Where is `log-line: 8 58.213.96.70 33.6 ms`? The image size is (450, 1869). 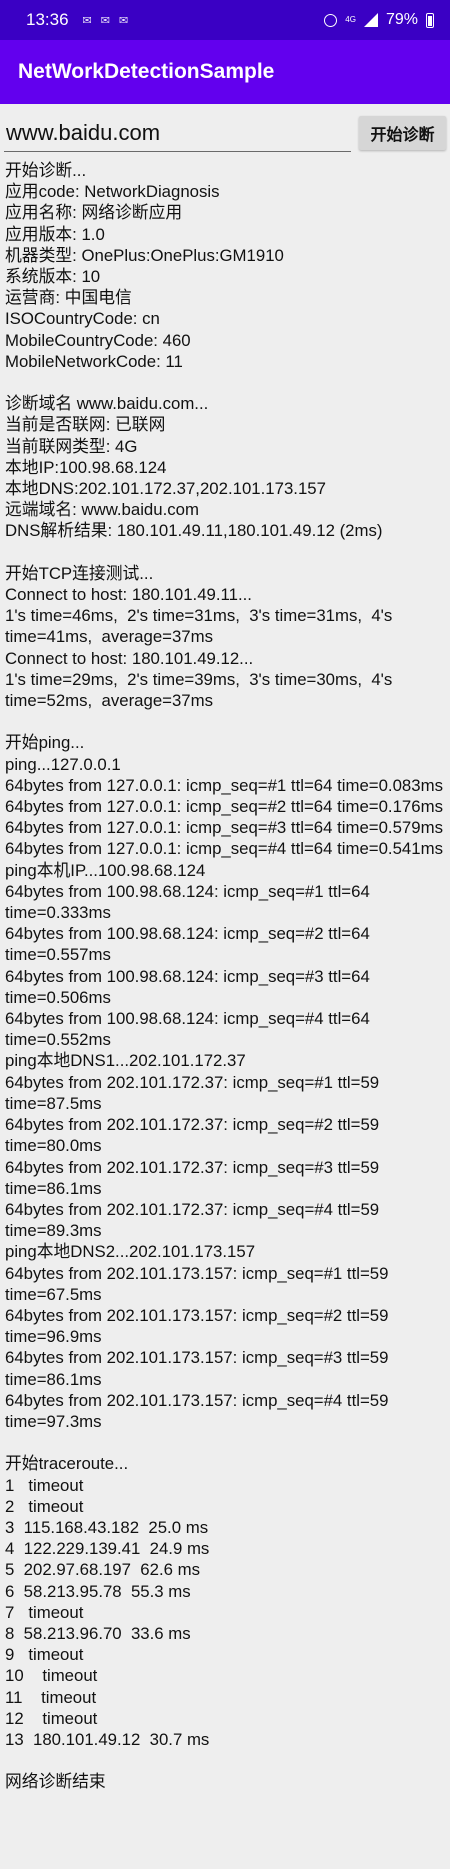 log-line: 8 58.213.96.70 33.6 ms is located at coordinates (98, 1633).